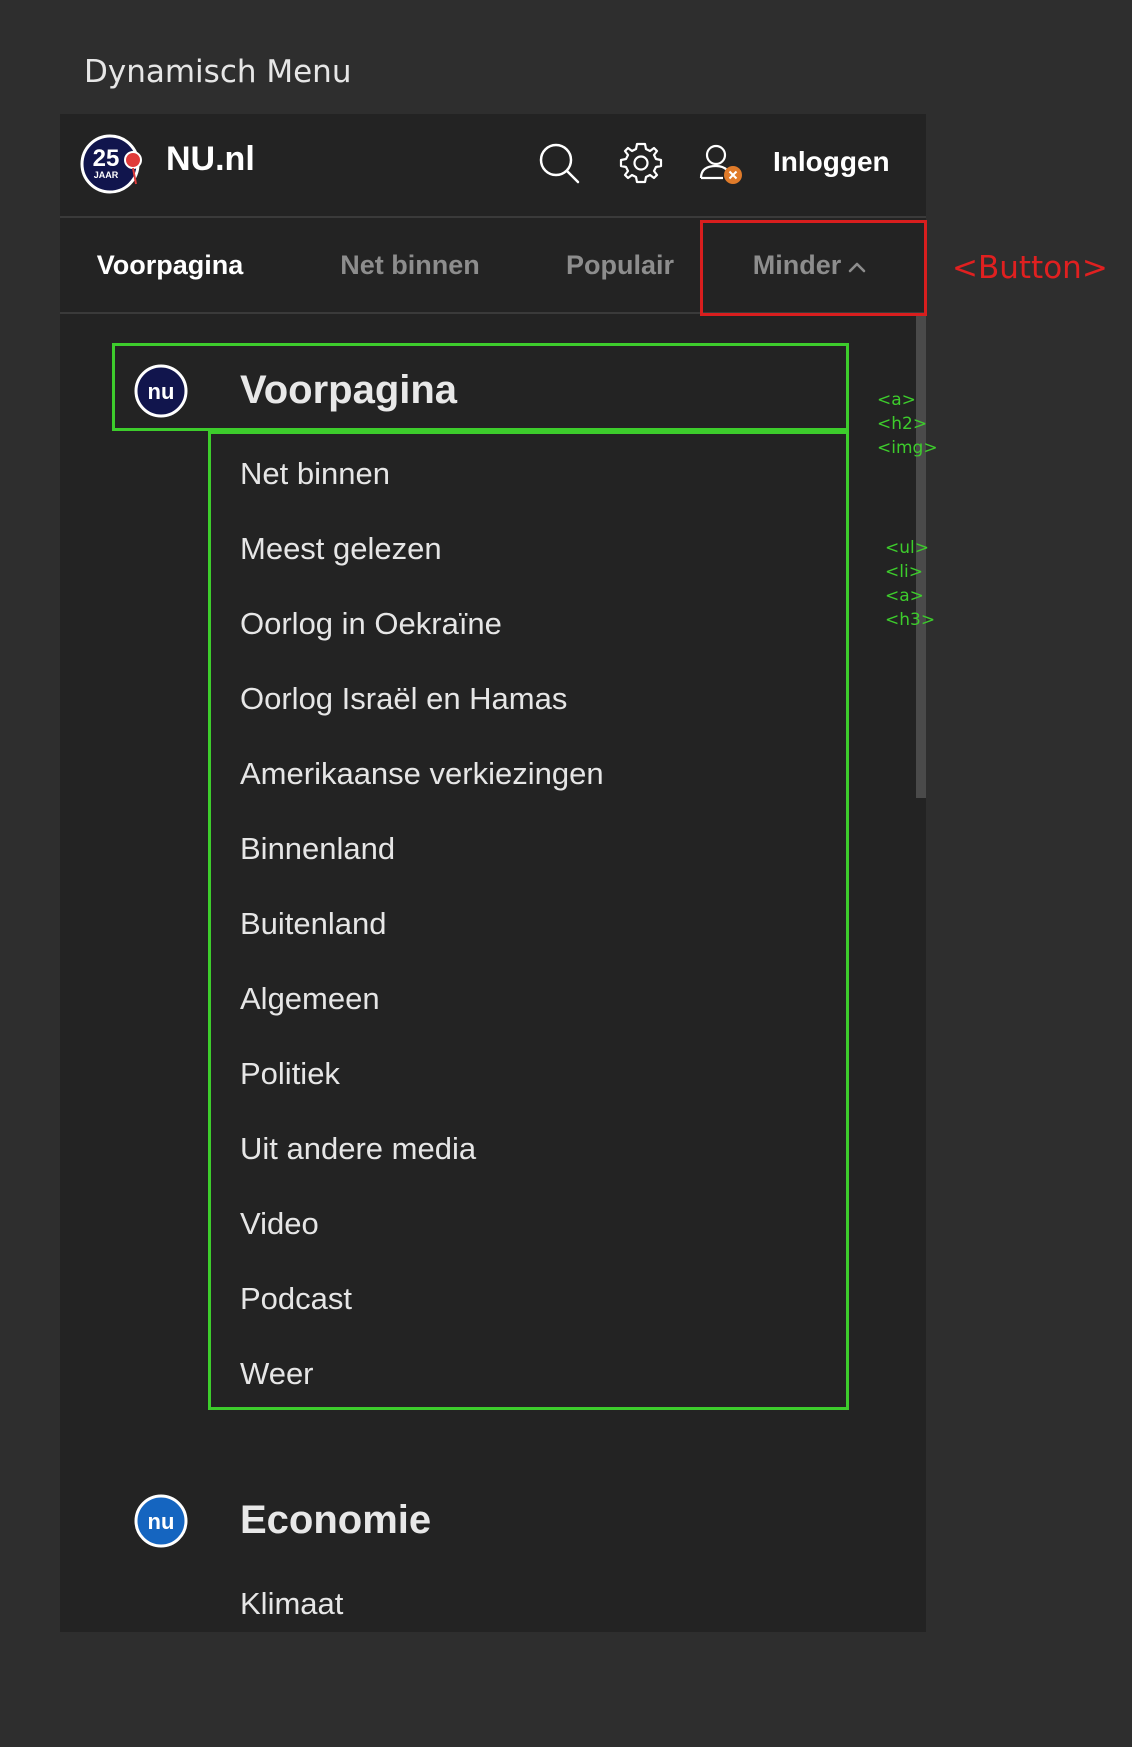  I want to click on button-annotation-box, so click(813, 268).